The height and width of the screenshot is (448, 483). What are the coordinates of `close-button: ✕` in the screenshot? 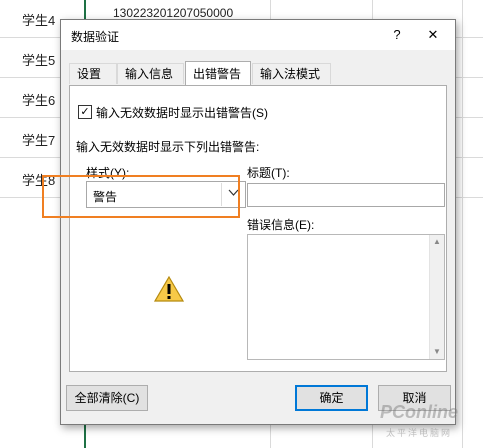 It's located at (433, 35).